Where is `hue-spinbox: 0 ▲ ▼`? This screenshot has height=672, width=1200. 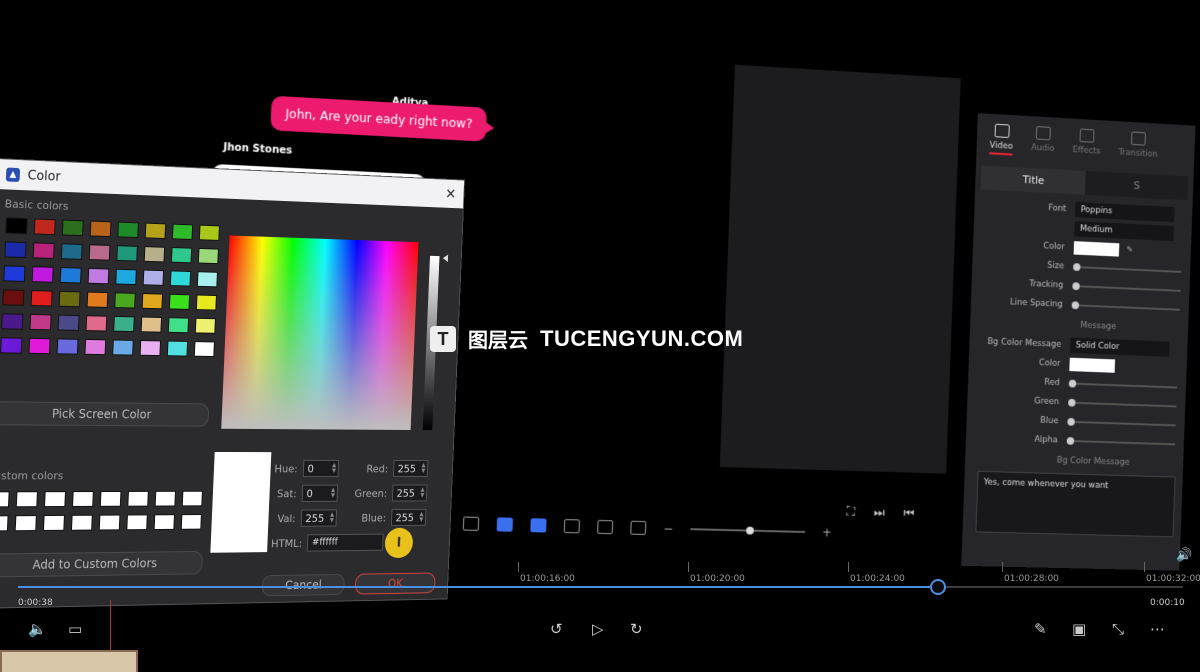 hue-spinbox: 0 ▲ ▼ is located at coordinates (321, 468).